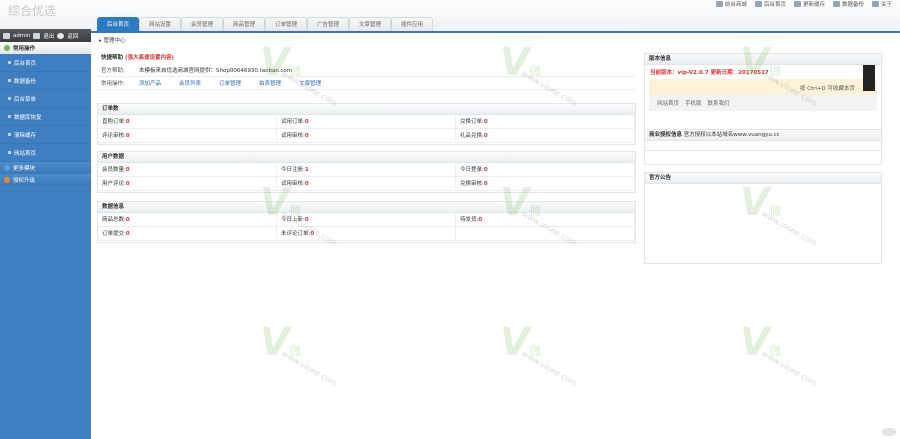 This screenshot has height=439, width=900. What do you see at coordinates (45, 180) in the screenshot?
I see `menu-group-license: 授权升级` at bounding box center [45, 180].